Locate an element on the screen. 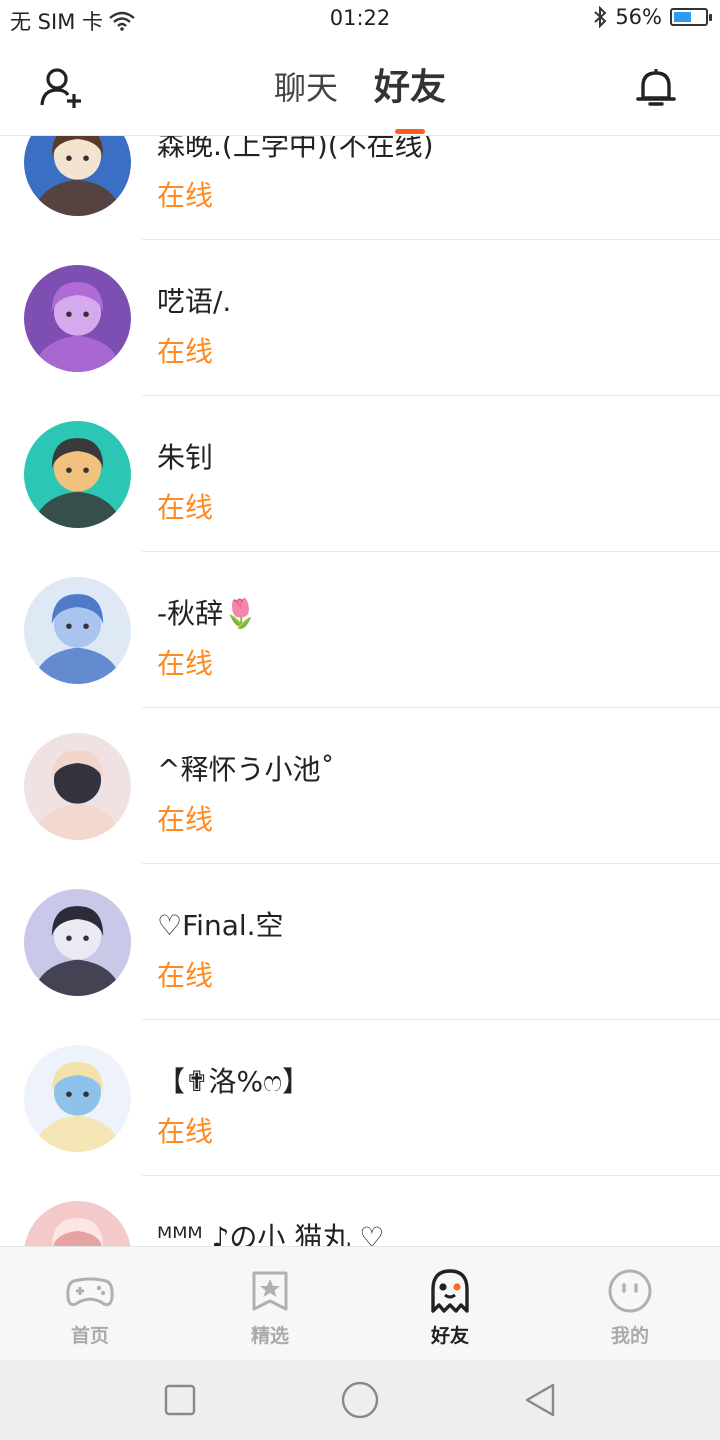  friend-name: 呓语/. is located at coordinates (194, 301).